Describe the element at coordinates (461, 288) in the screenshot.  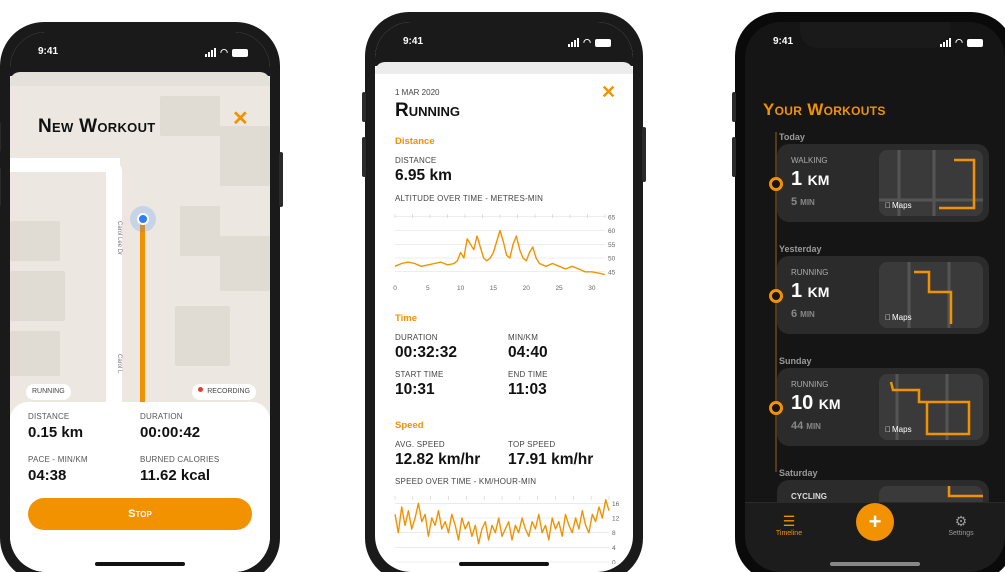
I see `x-tick-label: 10` at that location.